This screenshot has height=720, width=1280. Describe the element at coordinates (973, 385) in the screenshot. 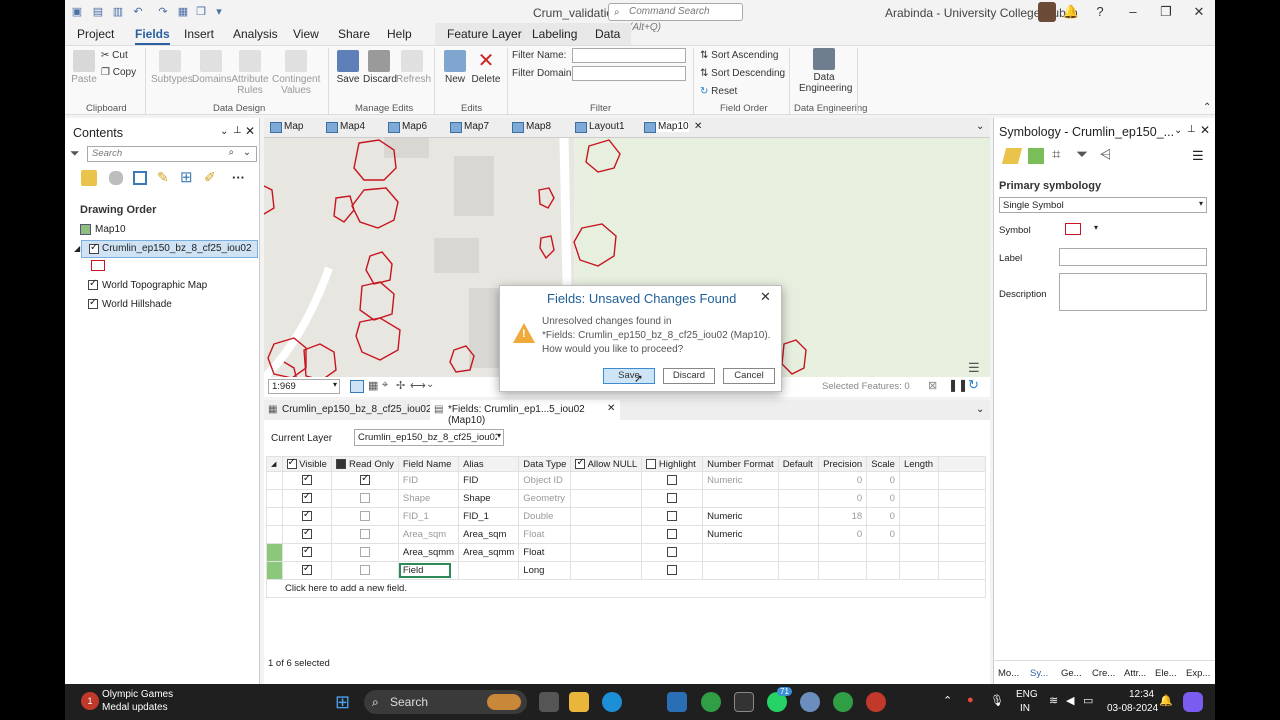

I see `refresh-icon: ↻` at that location.